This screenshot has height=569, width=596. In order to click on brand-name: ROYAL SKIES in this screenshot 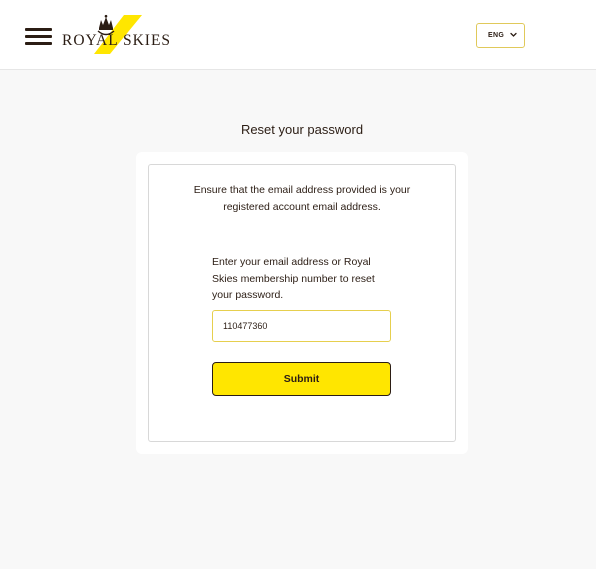, I will do `click(117, 40)`.